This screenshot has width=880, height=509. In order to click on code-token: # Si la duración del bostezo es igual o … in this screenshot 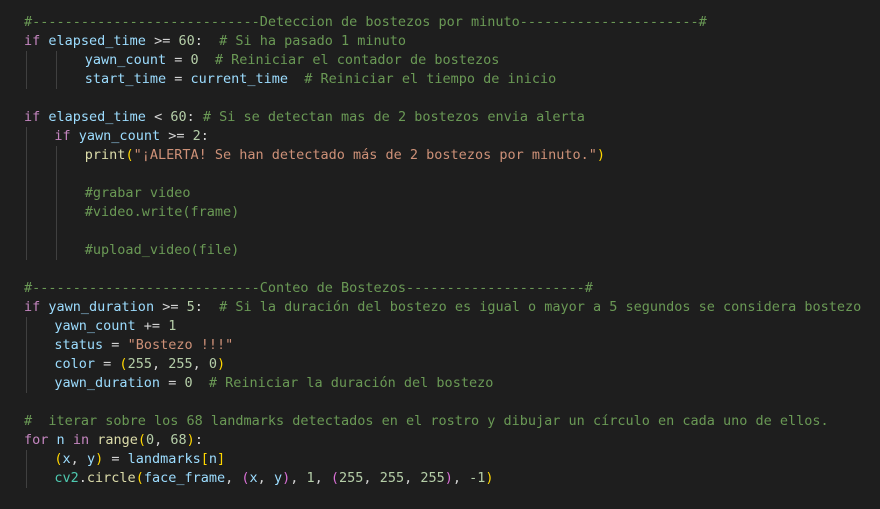, I will do `click(540, 307)`.